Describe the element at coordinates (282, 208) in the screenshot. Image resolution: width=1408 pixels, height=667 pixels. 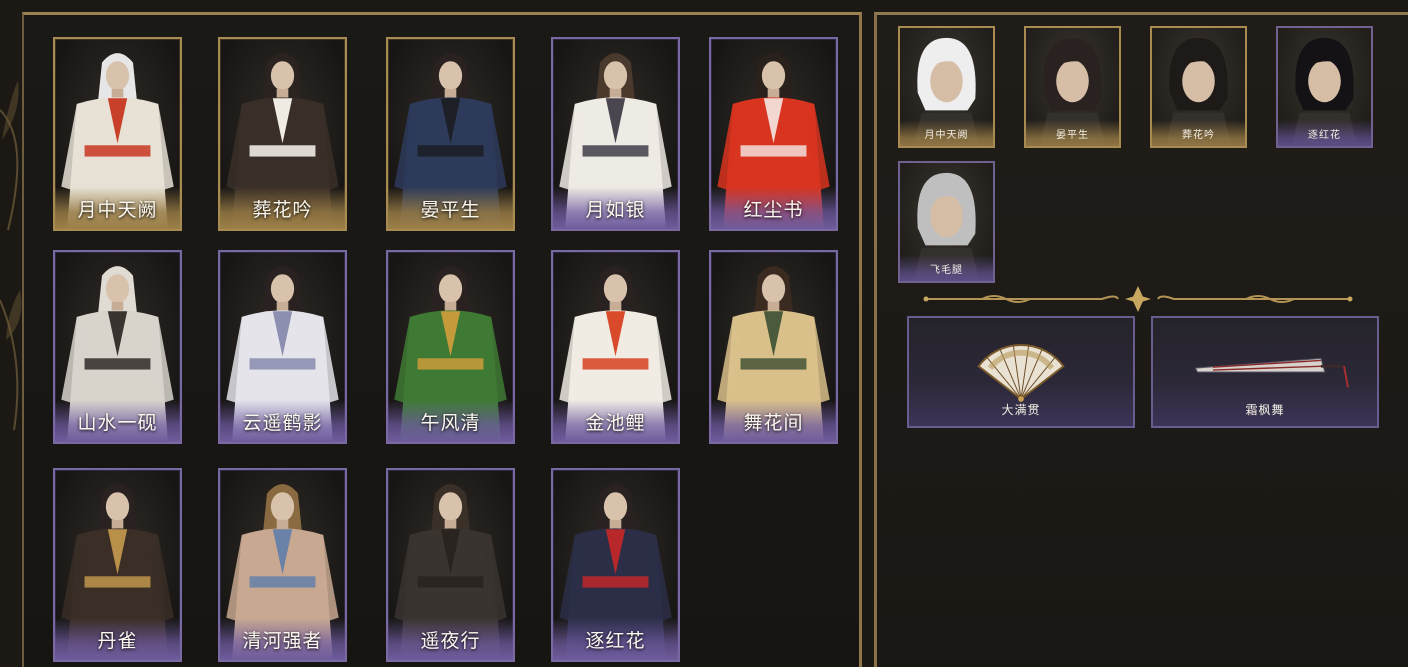
I see `outfit-name: 葬花吟` at that location.